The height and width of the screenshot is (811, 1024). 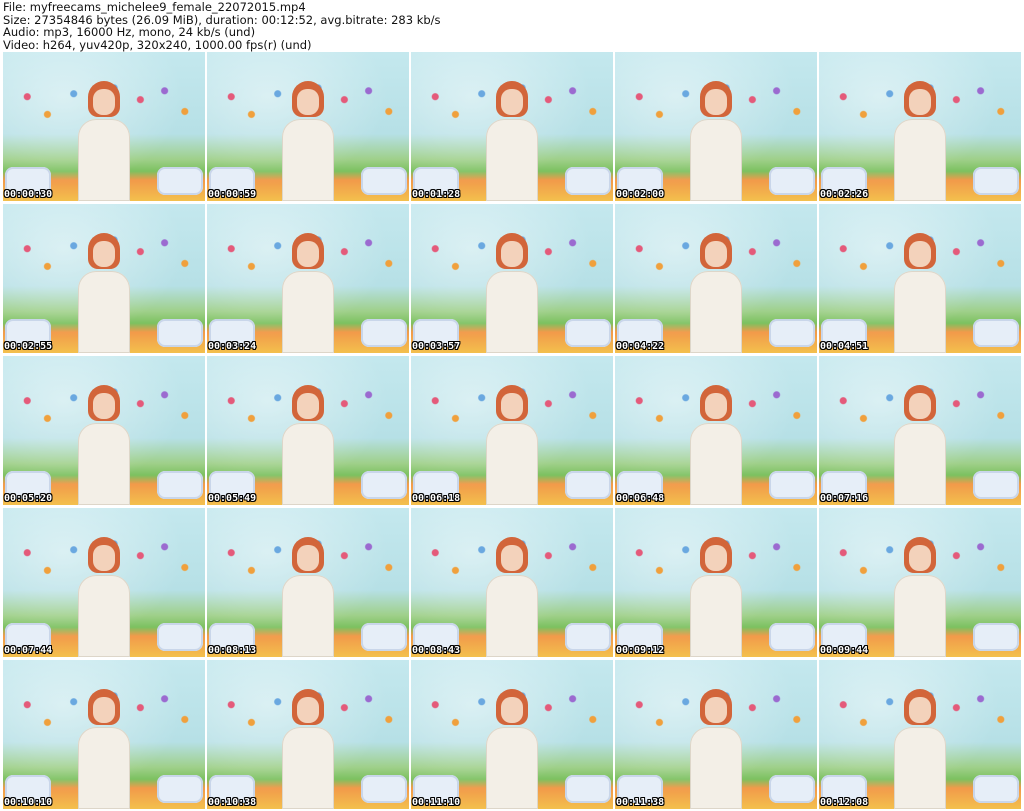 I want to click on video-thumbnail: 00:05:20, so click(x=104, y=430).